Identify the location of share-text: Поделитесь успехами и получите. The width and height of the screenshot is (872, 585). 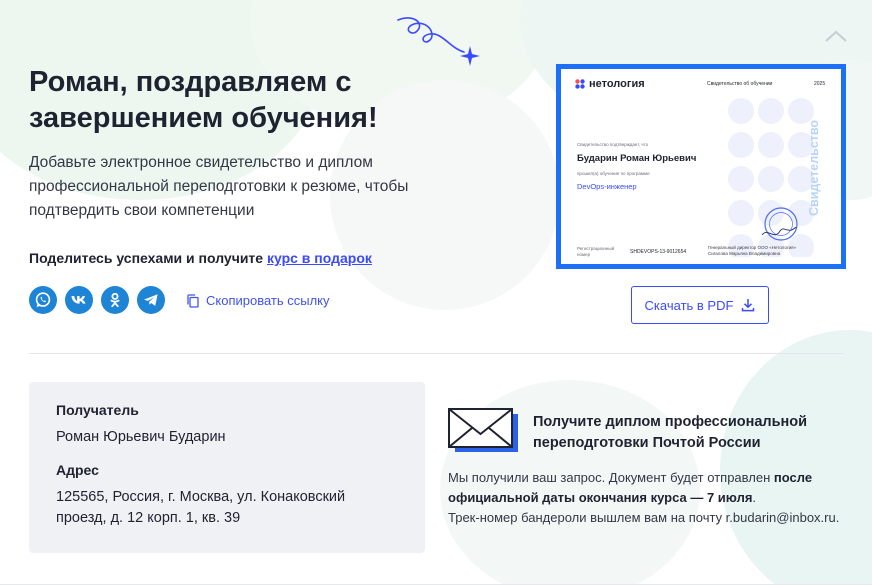
(146, 258).